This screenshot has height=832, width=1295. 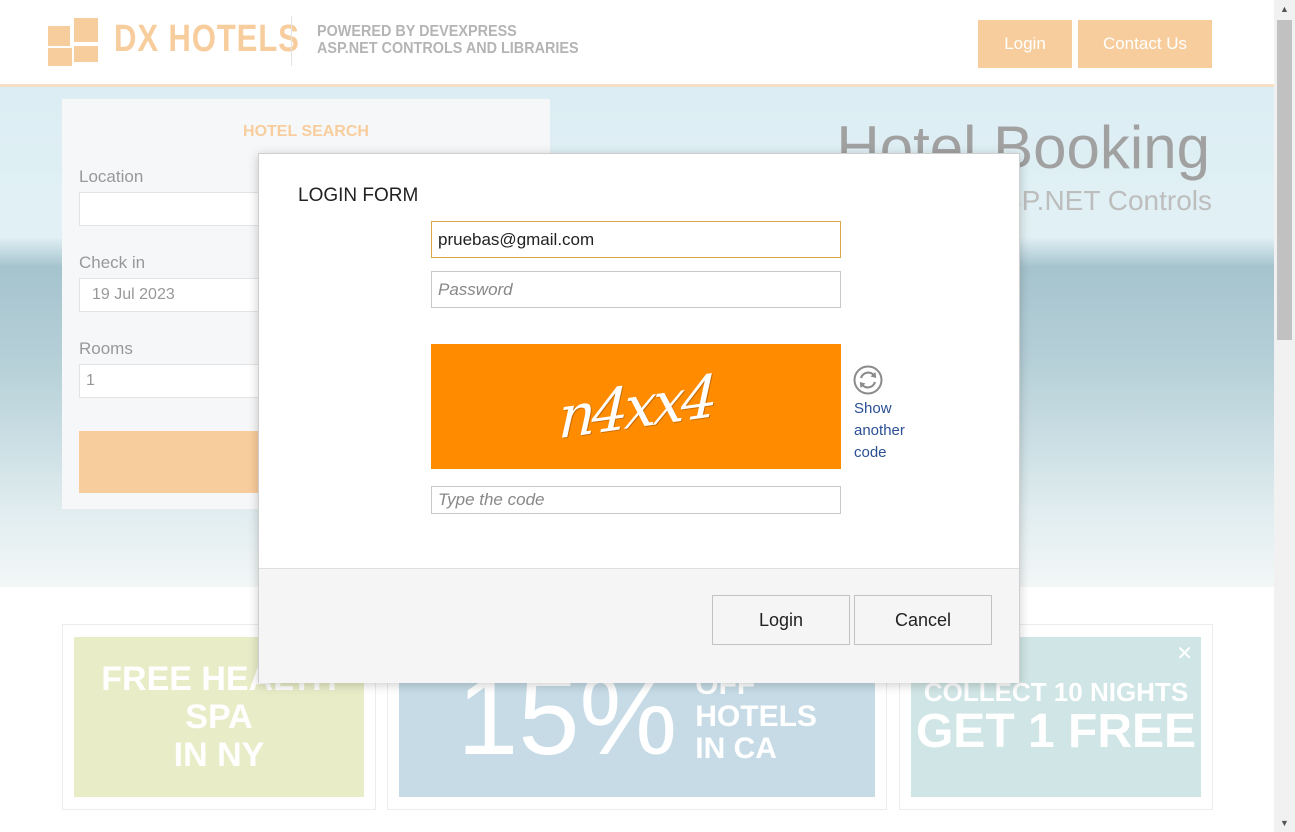 I want to click on captcha-image: n4xx4, so click(x=636, y=406).